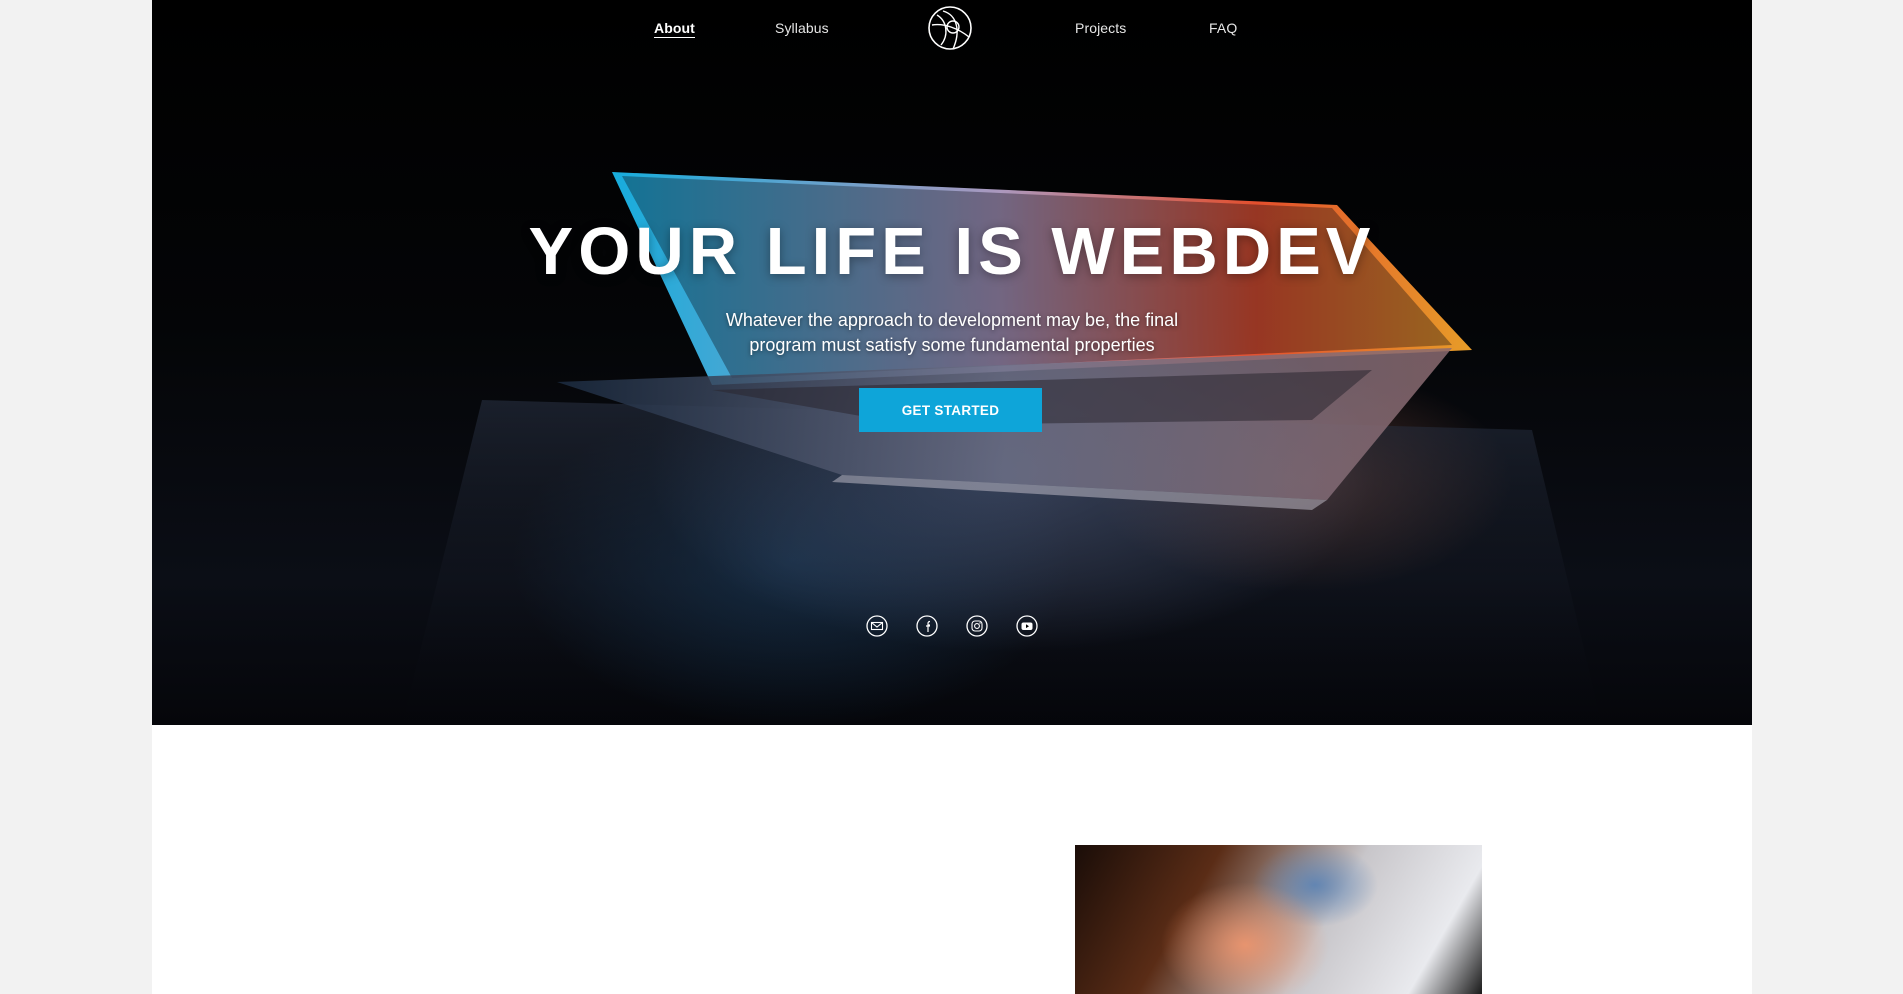  I want to click on instagram-icon, so click(977, 626).